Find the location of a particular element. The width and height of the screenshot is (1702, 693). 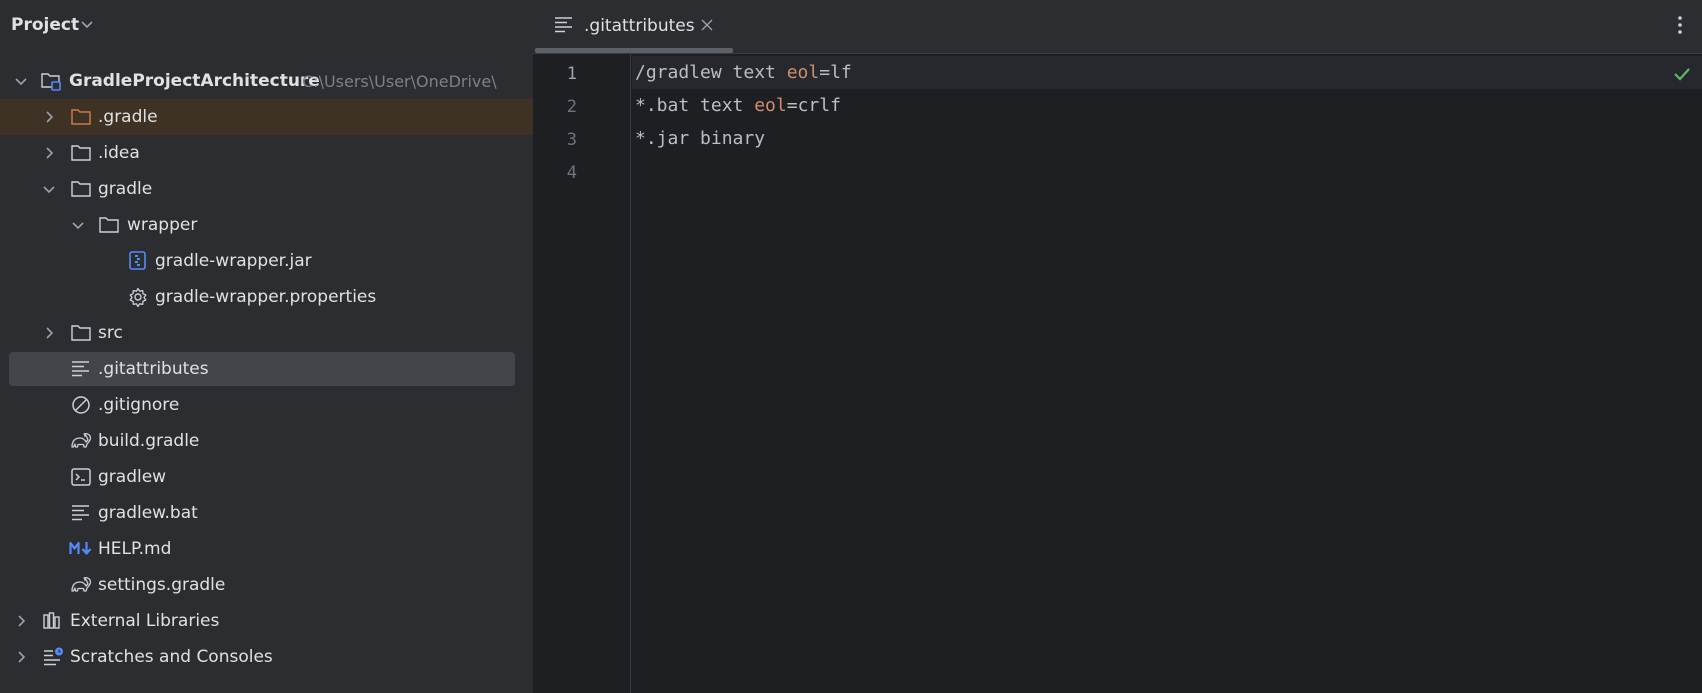

code-line: *.jar binary is located at coordinates (700, 138).